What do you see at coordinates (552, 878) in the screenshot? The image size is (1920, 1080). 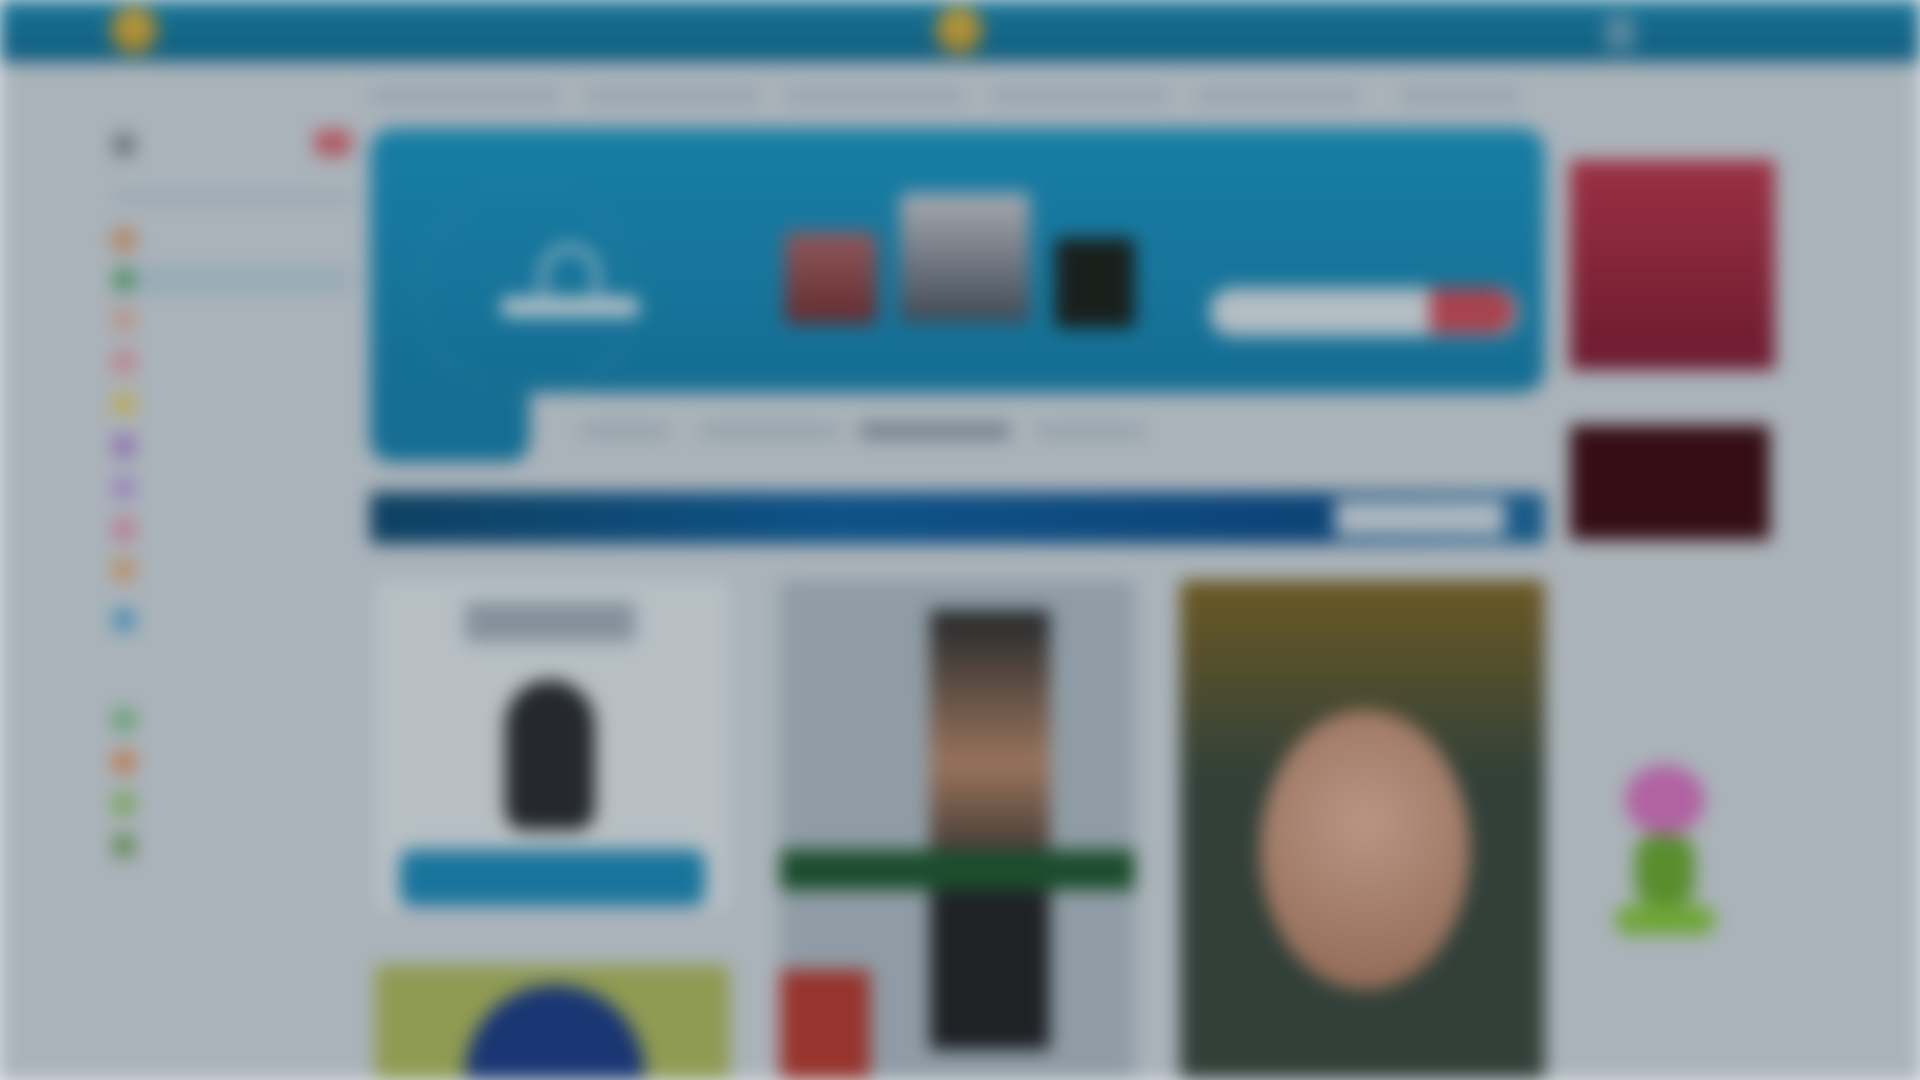 I see `card-cta-button` at bounding box center [552, 878].